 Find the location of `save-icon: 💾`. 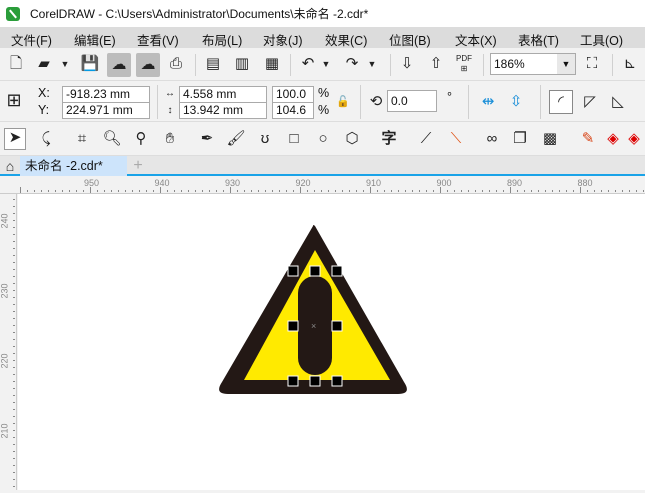

save-icon: 💾 is located at coordinates (90, 64).